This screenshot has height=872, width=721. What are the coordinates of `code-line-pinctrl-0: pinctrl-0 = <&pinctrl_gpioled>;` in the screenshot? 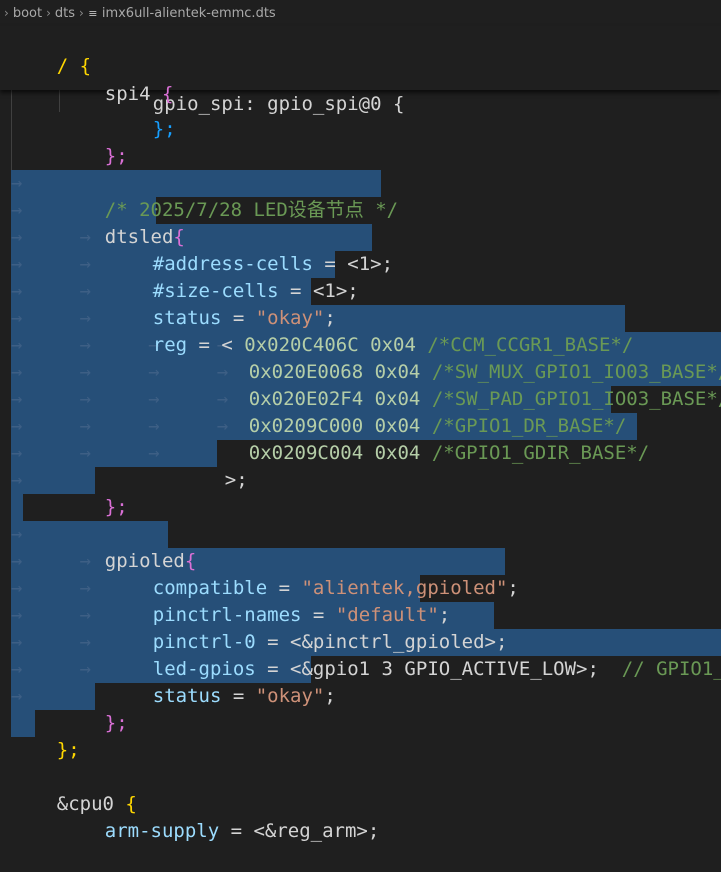 It's located at (307, 627).